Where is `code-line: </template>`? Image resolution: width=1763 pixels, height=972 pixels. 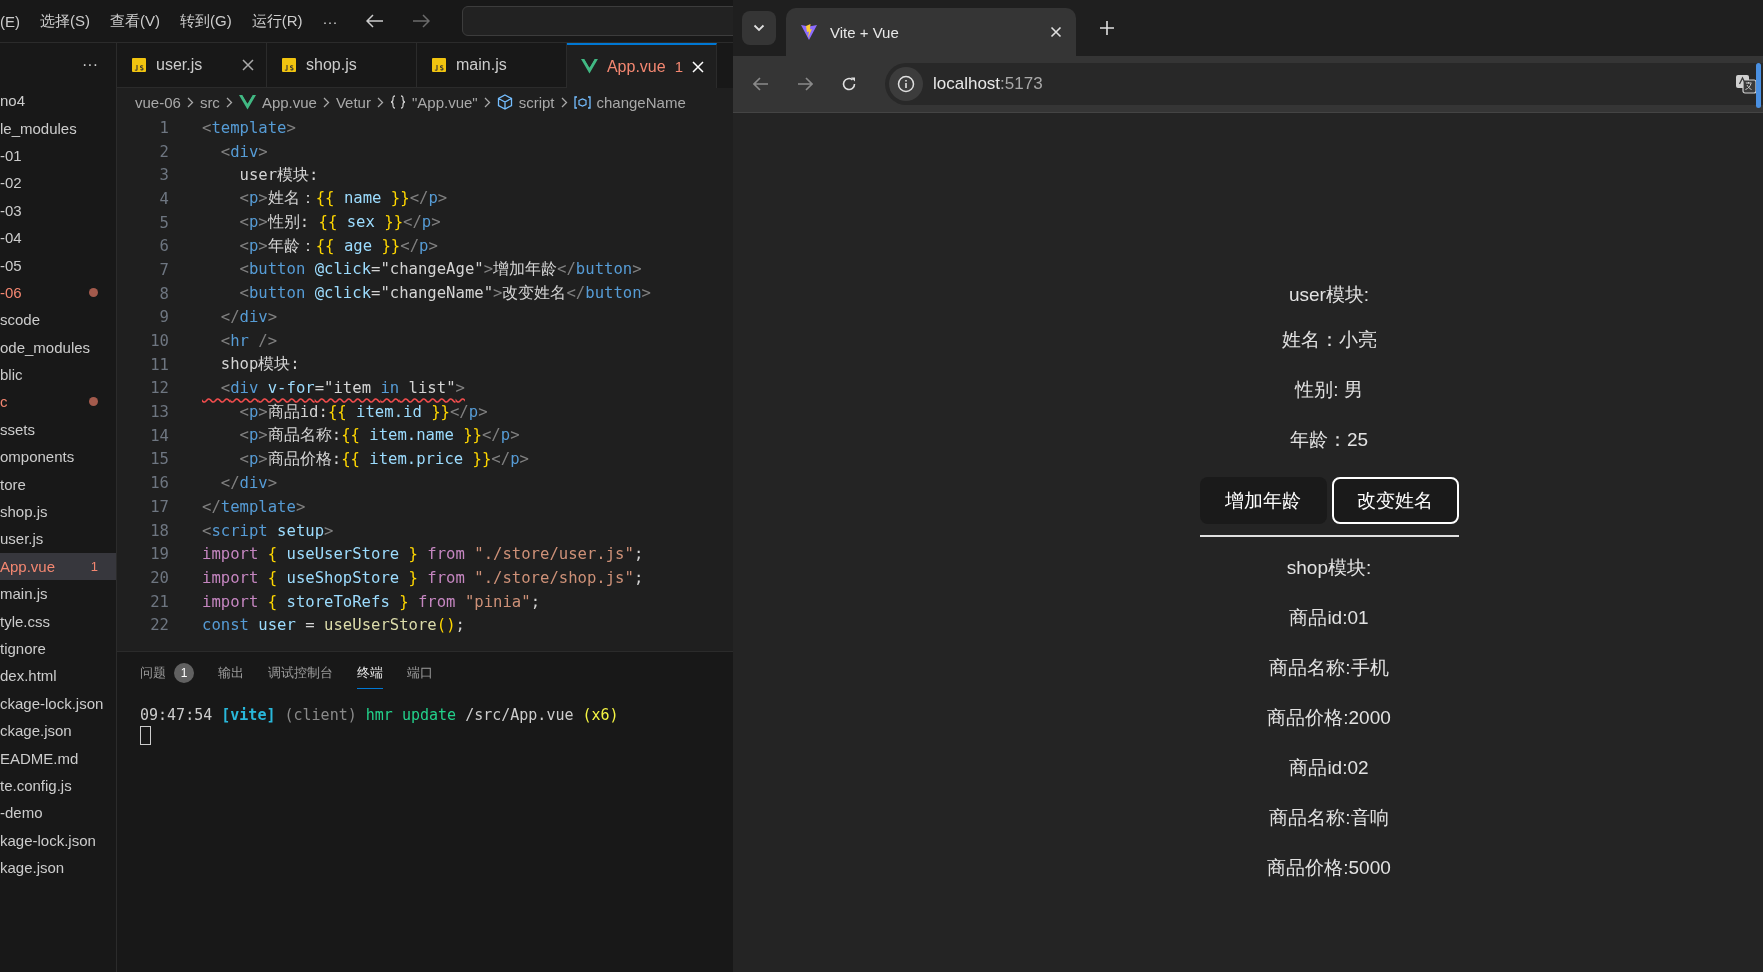
code-line: </template> is located at coordinates (254, 506).